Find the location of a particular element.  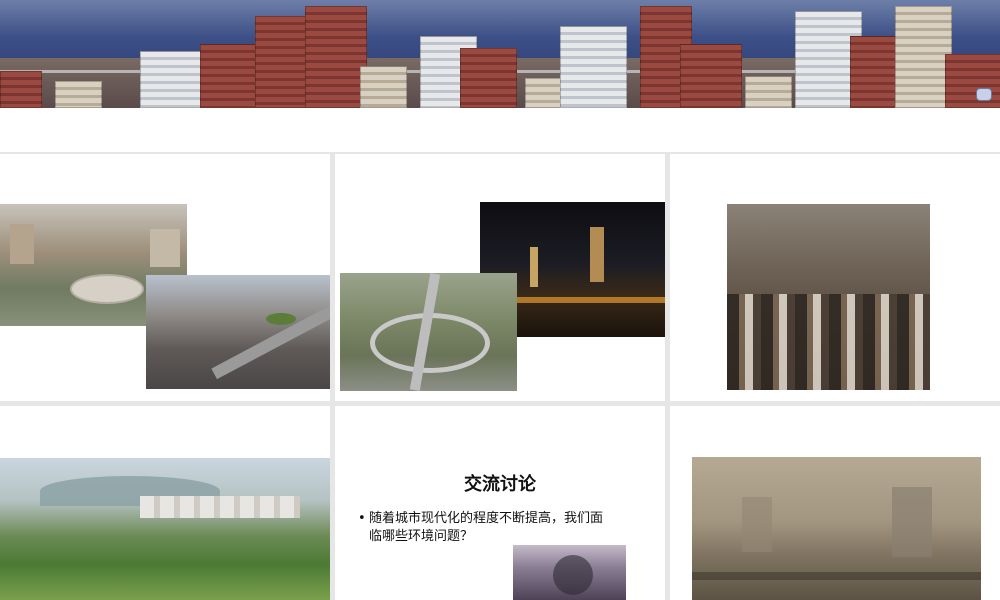

slide-thumbnail-5: 交流讨论 • 随着城市现代化的程度不断提高，我们面 临哪些环境问题？ is located at coordinates (500, 503).